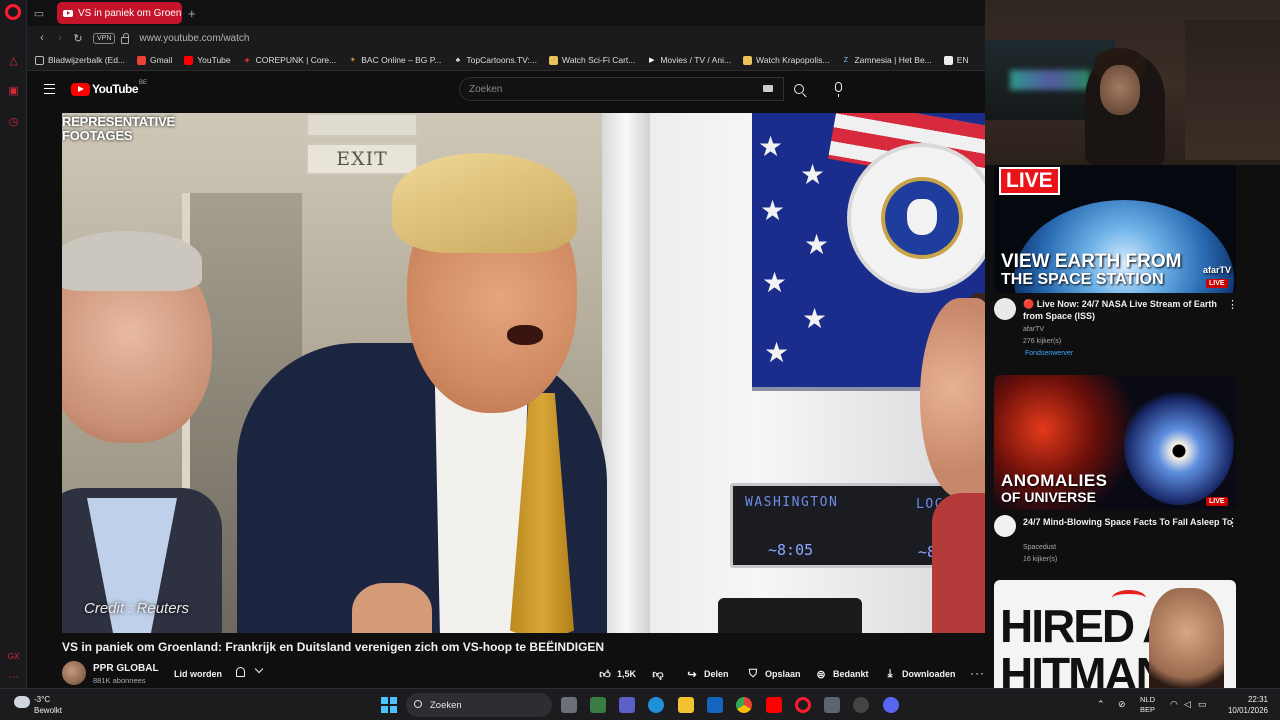  Describe the element at coordinates (13, 676) in the screenshot. I see `more-sidebar-icon: ···` at that location.